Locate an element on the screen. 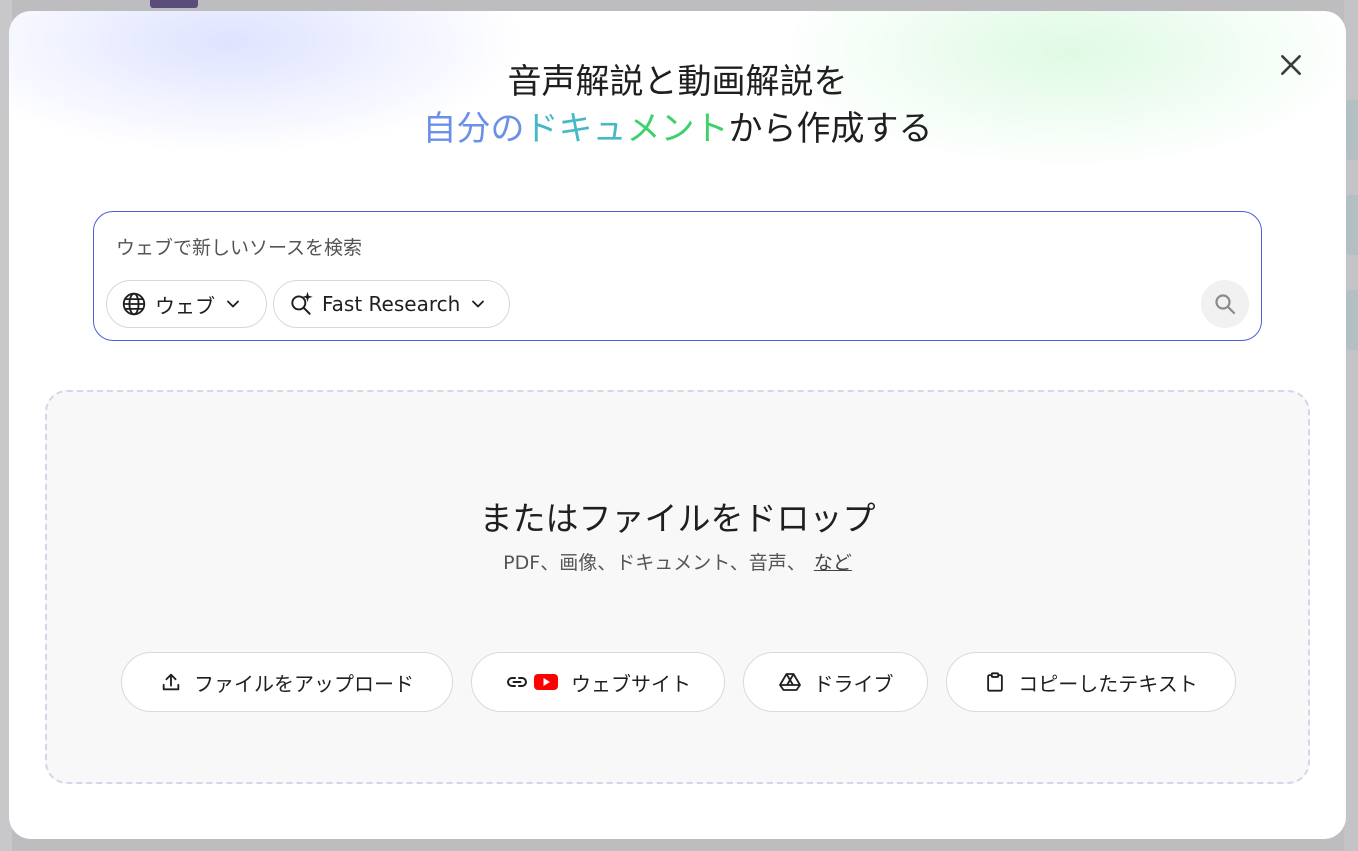  research-mode-label: Fast Research is located at coordinates (391, 304).